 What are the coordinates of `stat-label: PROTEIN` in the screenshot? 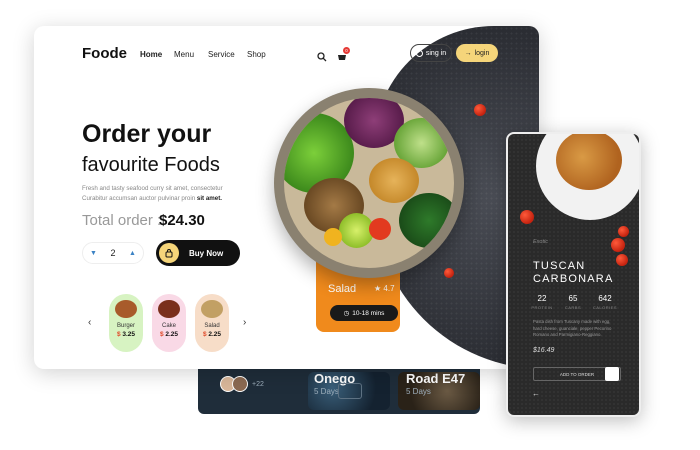 It's located at (542, 307).